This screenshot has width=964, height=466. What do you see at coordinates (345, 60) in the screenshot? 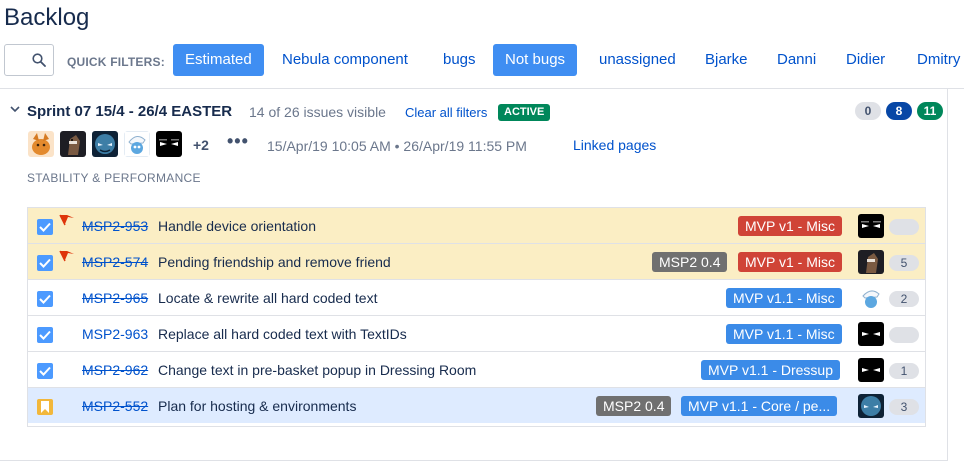
I see `quick-filter-nebula-component: Nebula component` at bounding box center [345, 60].